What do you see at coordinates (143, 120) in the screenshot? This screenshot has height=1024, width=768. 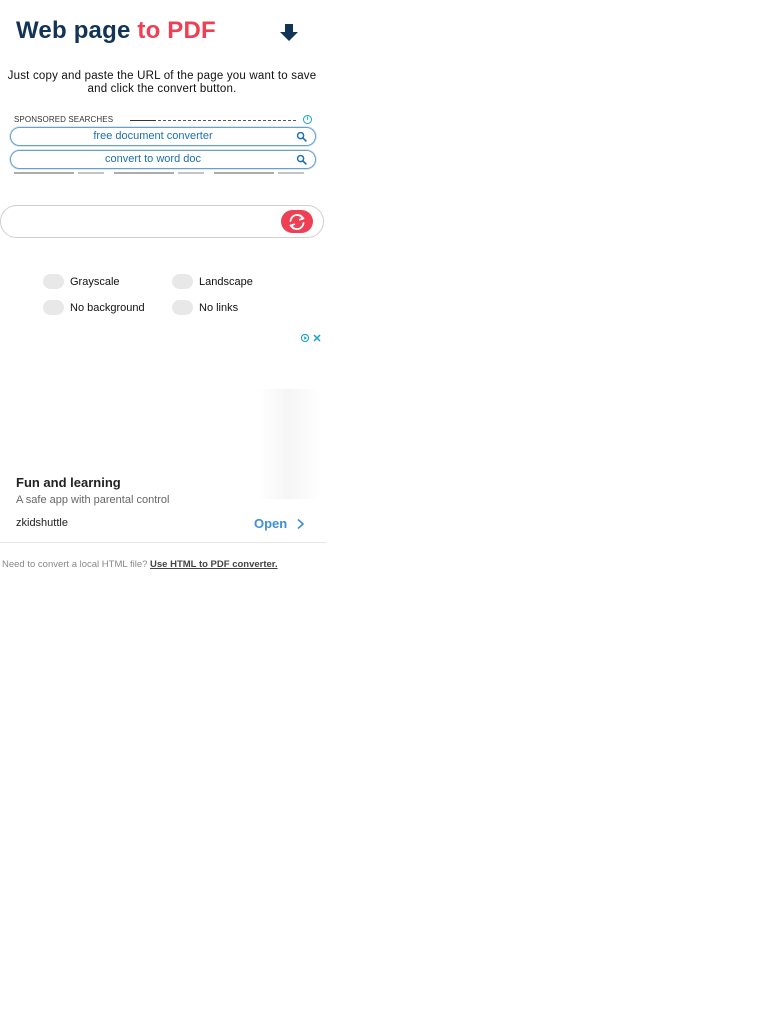 I see `divider-solid` at bounding box center [143, 120].